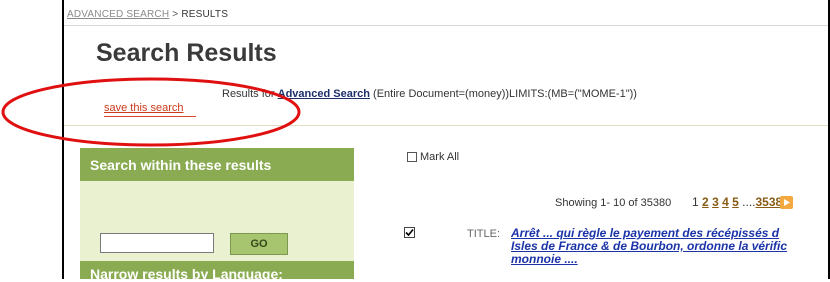 The image size is (830, 282). What do you see at coordinates (118, 14) in the screenshot?
I see `breadcrumb-link-advanced-search: ADVANCED SEARCH` at bounding box center [118, 14].